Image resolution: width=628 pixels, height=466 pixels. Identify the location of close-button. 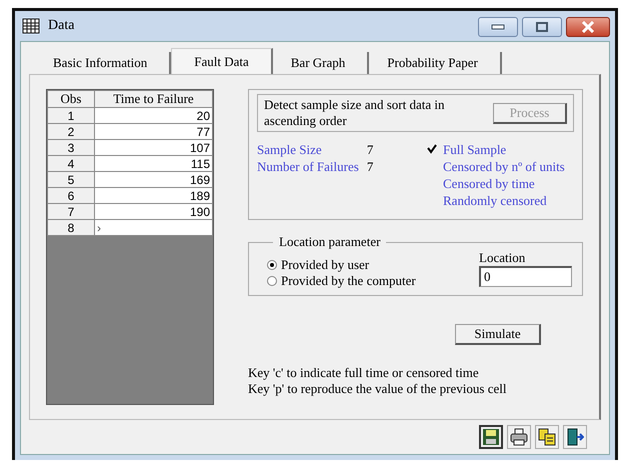
(588, 27).